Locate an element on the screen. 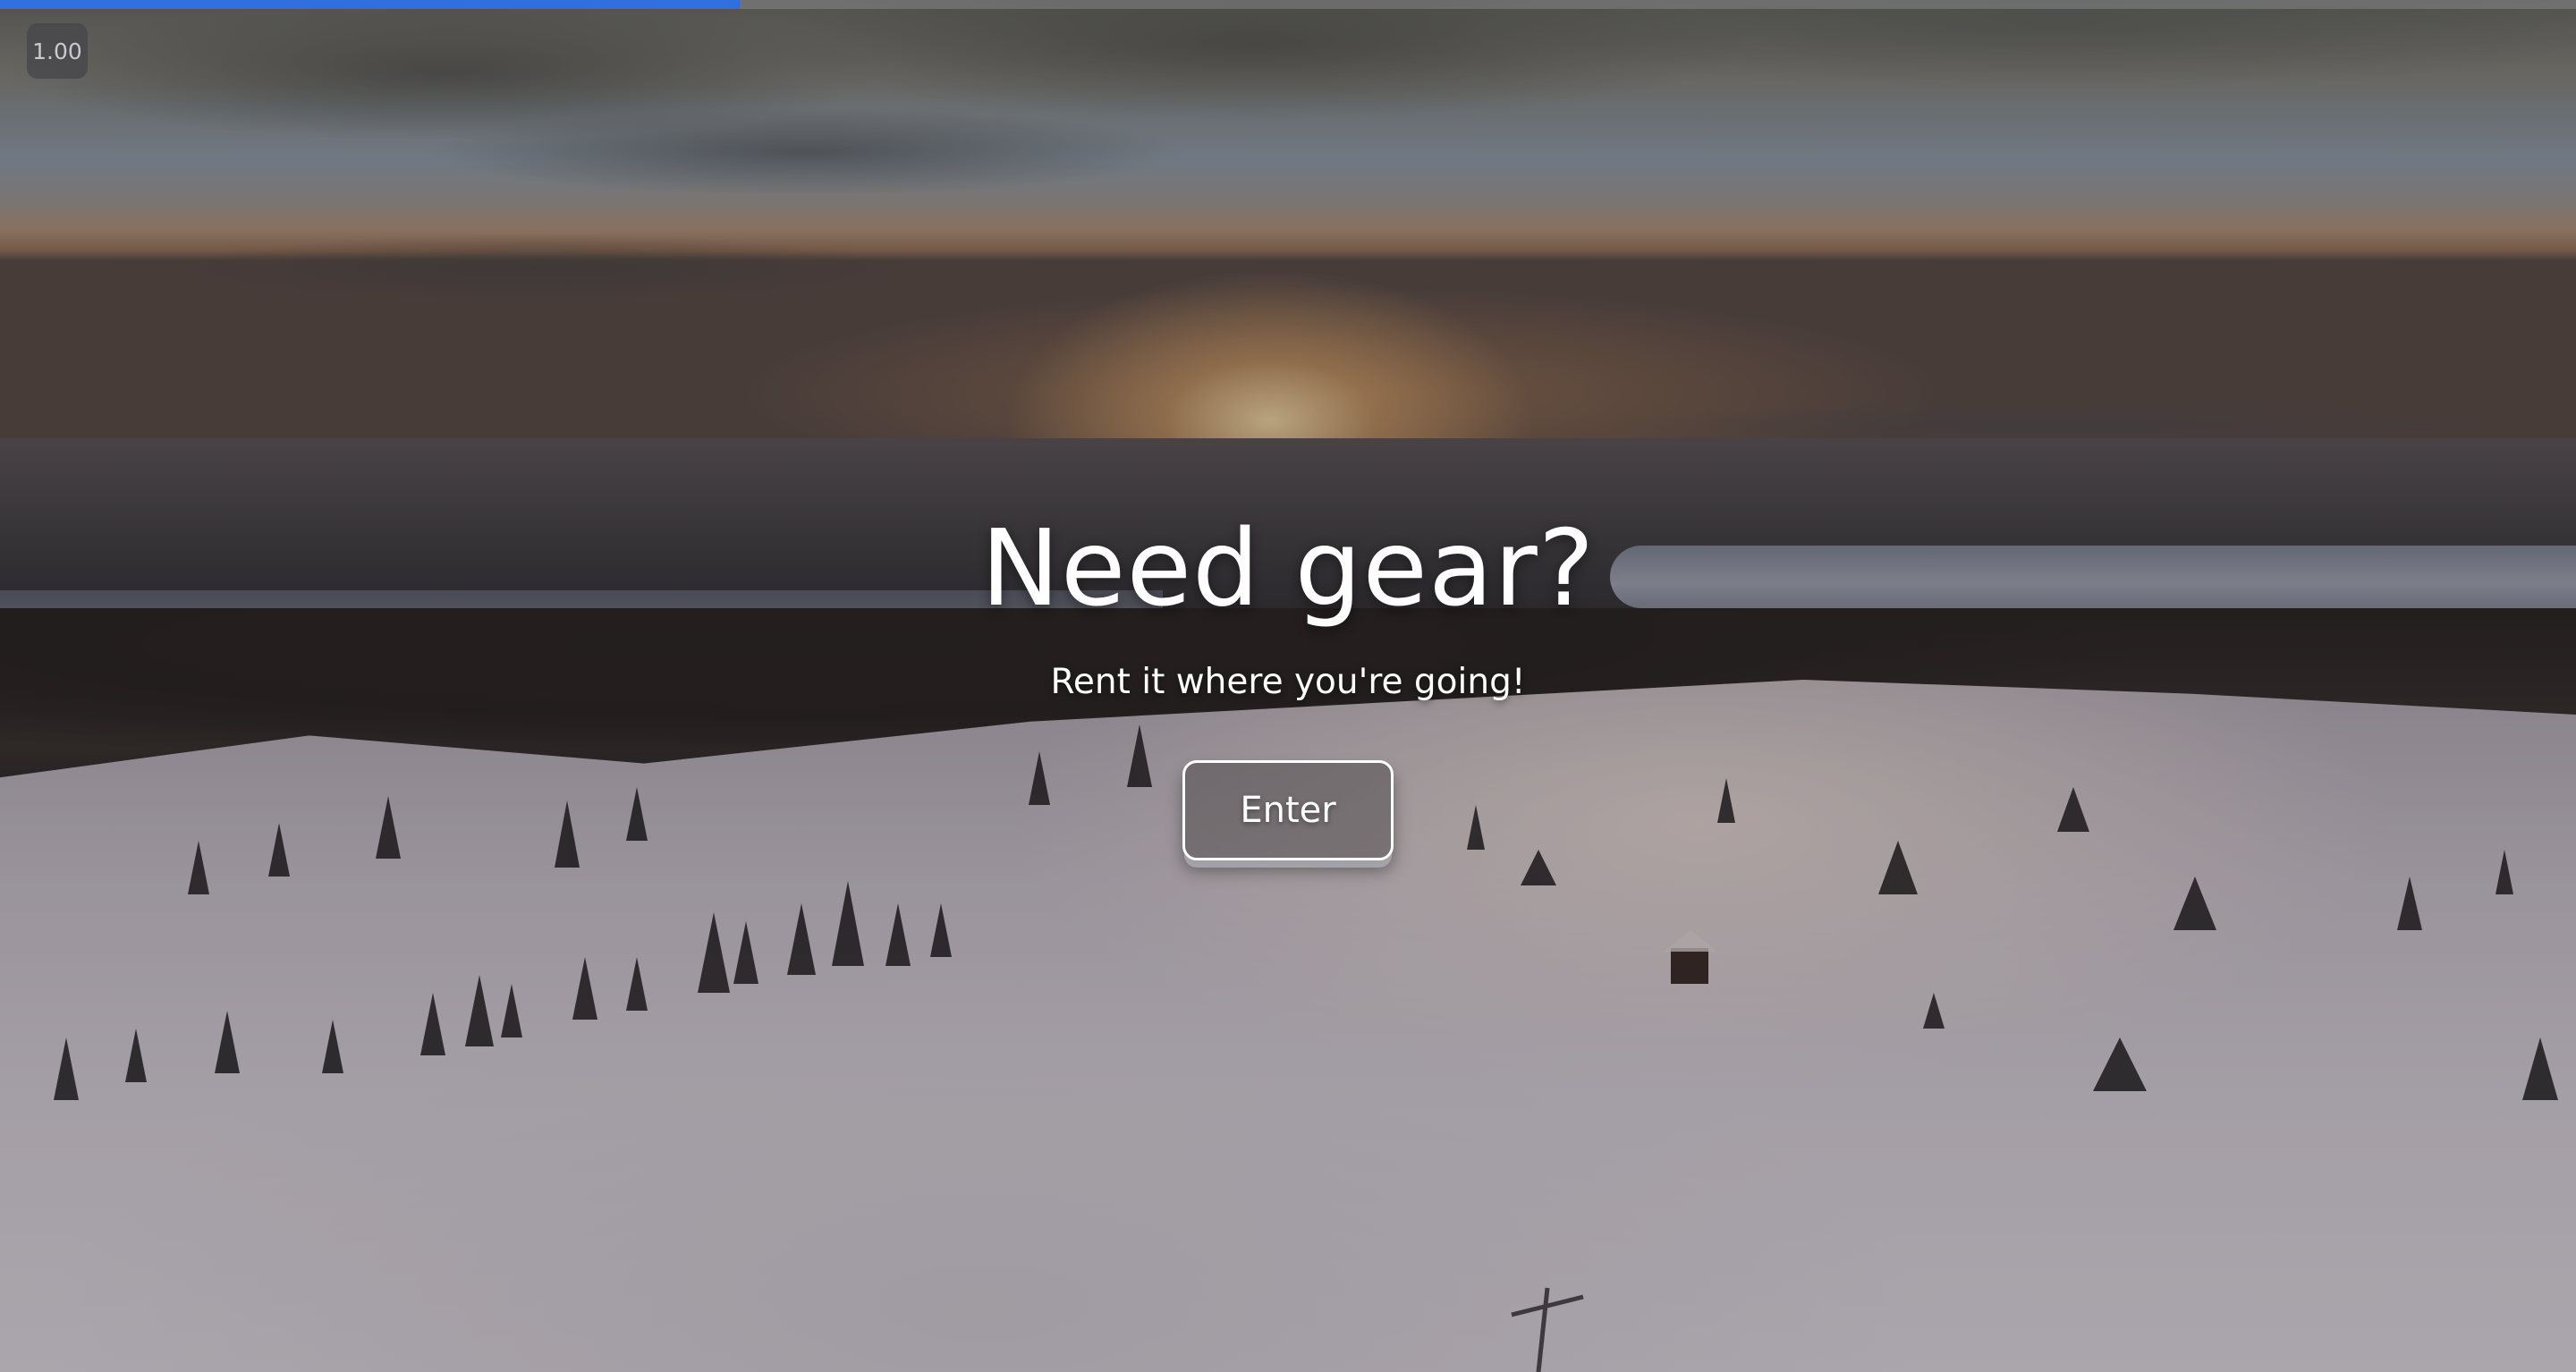 The height and width of the screenshot is (1372, 2576). page-subtitle: Rent it where you're going! is located at coordinates (1288, 682).